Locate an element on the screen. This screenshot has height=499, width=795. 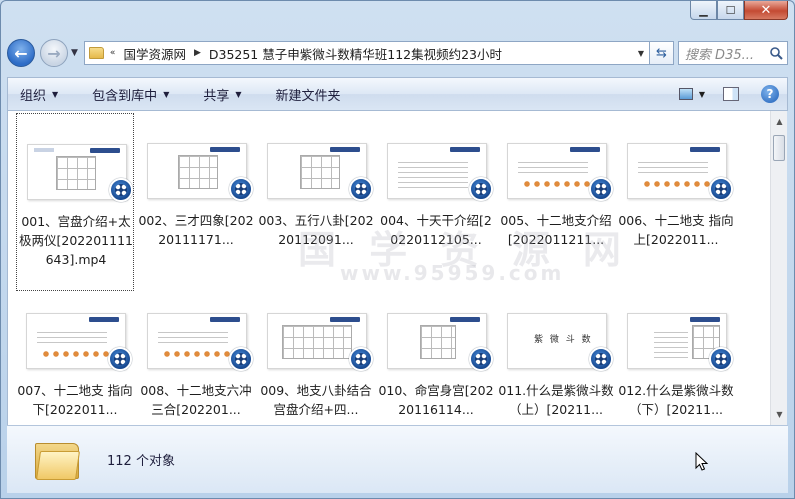
close-button: ✕ is located at coordinates (766, 10).